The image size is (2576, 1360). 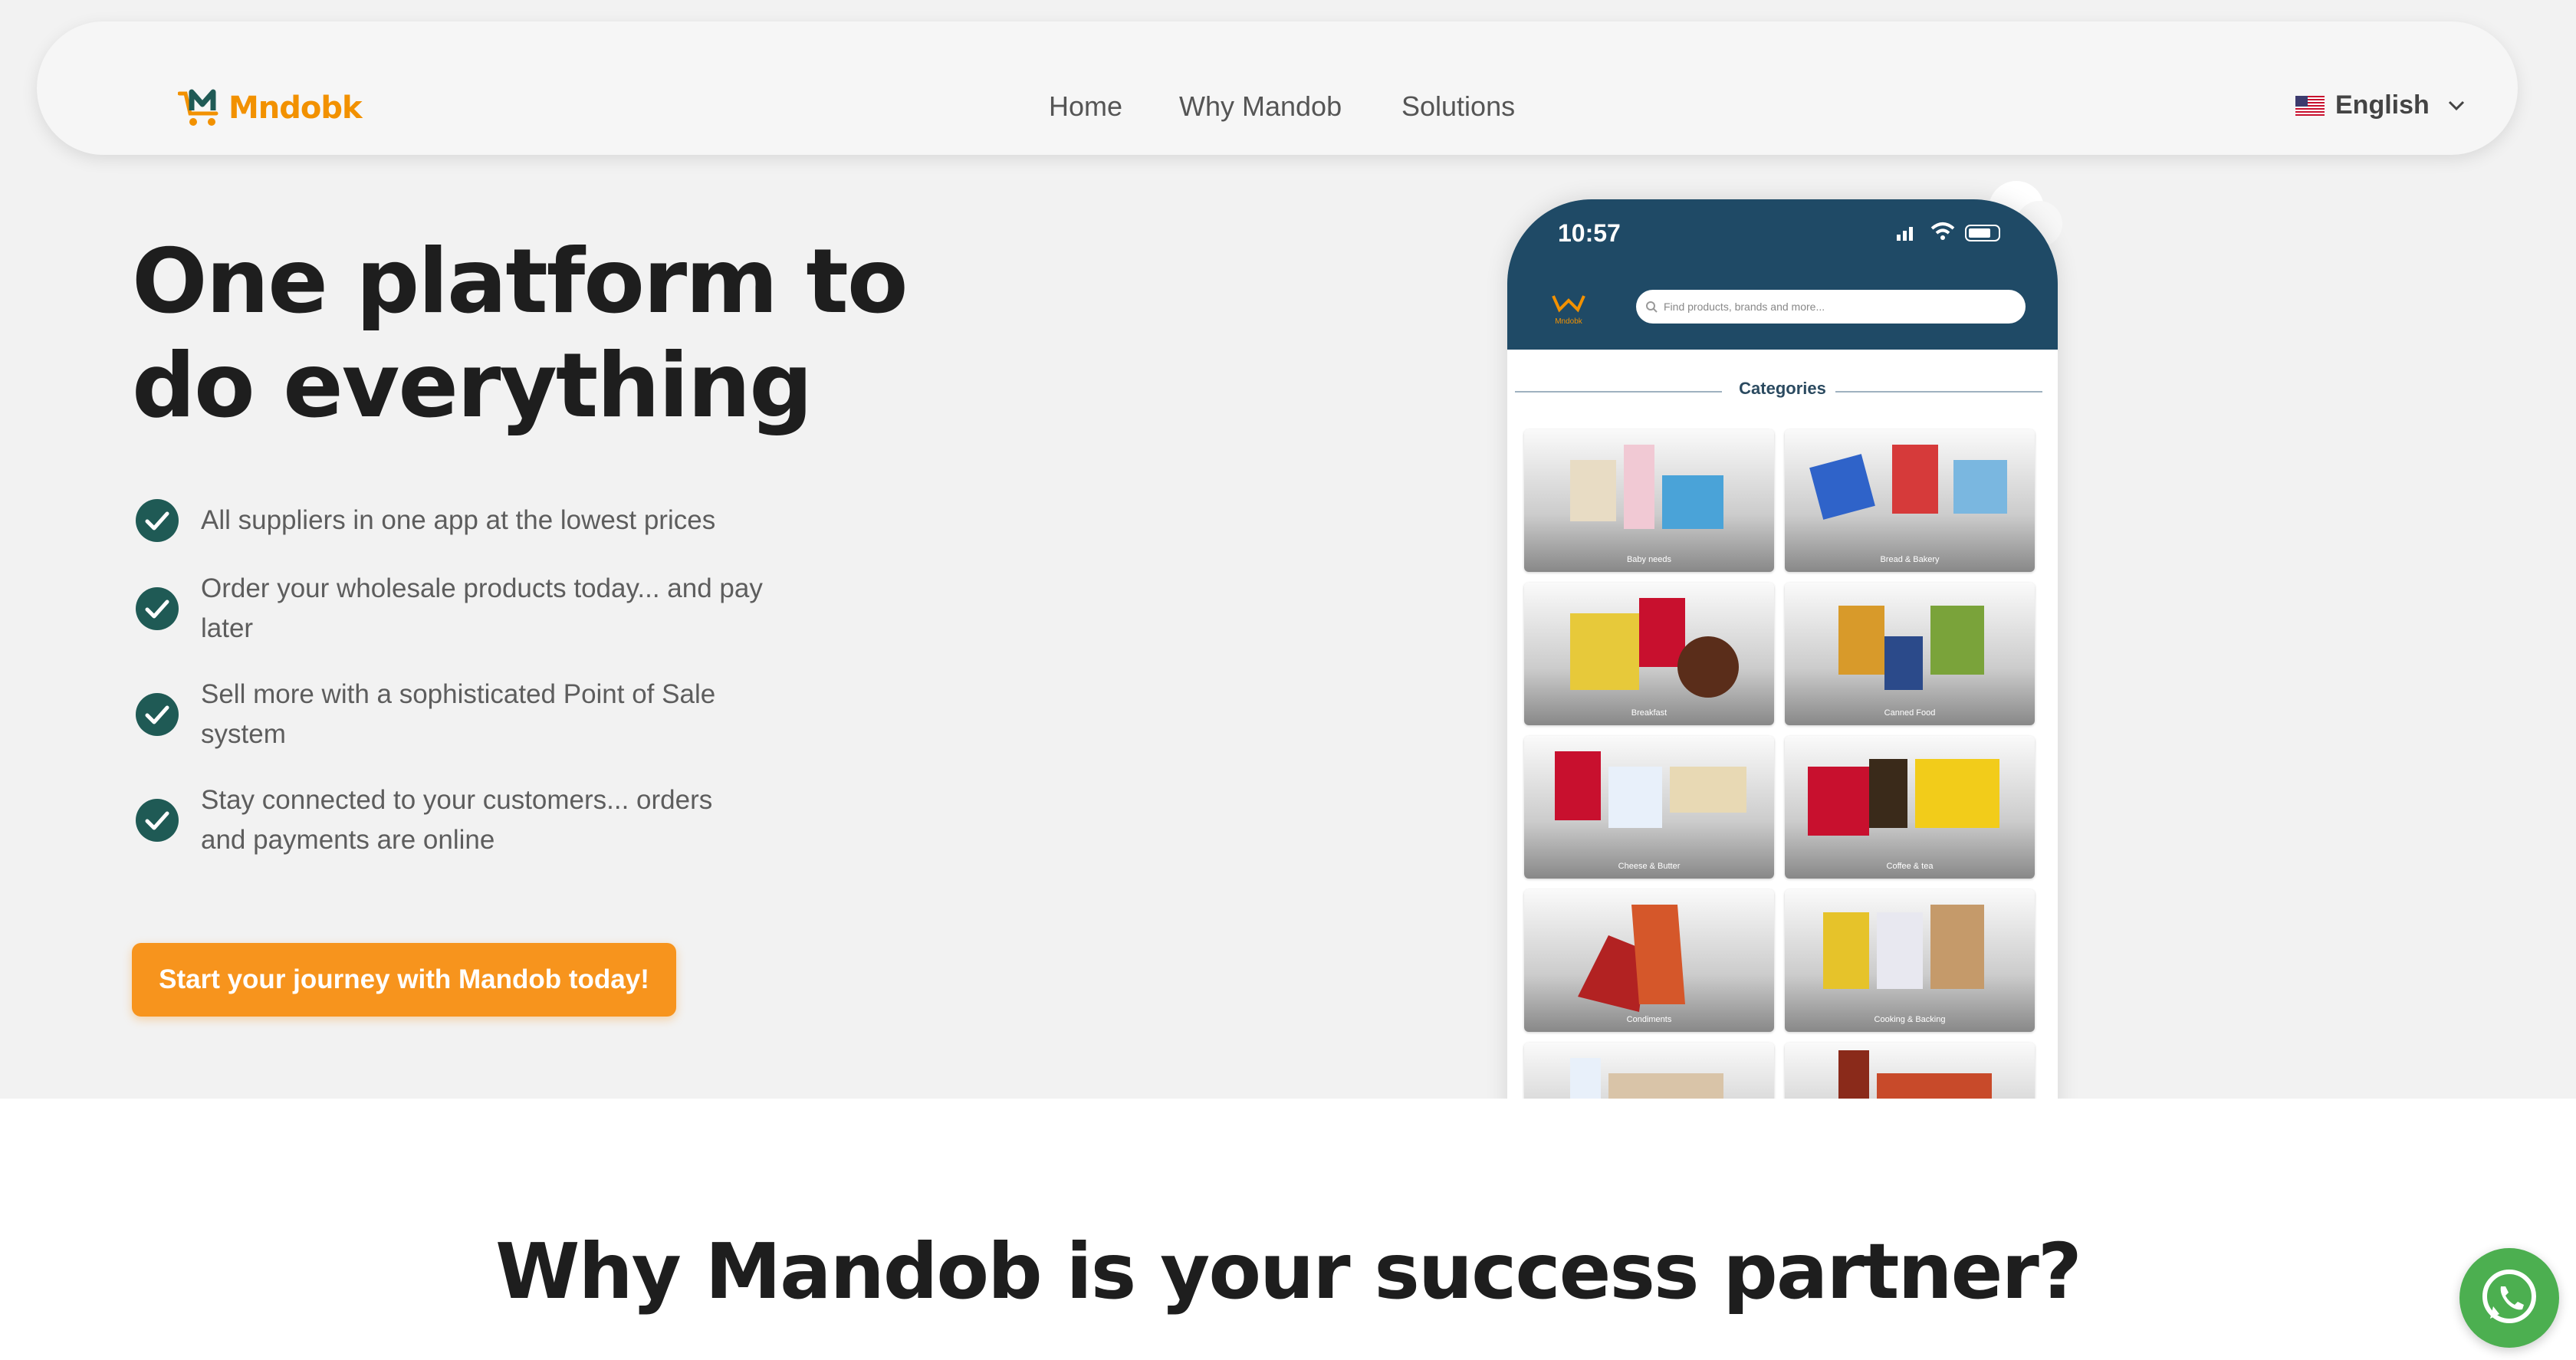 What do you see at coordinates (2310, 106) in the screenshot?
I see `us-flag-icon` at bounding box center [2310, 106].